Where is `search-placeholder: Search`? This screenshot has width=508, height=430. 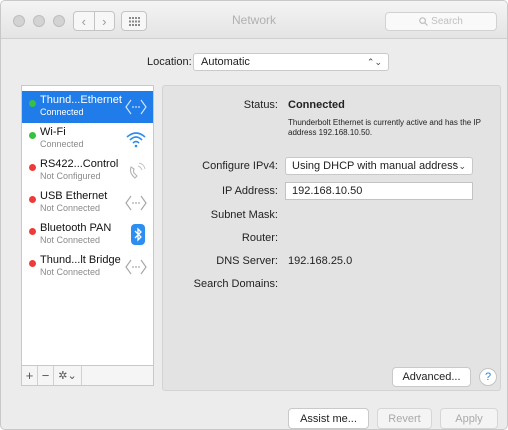
search-placeholder: Search is located at coordinates (447, 21).